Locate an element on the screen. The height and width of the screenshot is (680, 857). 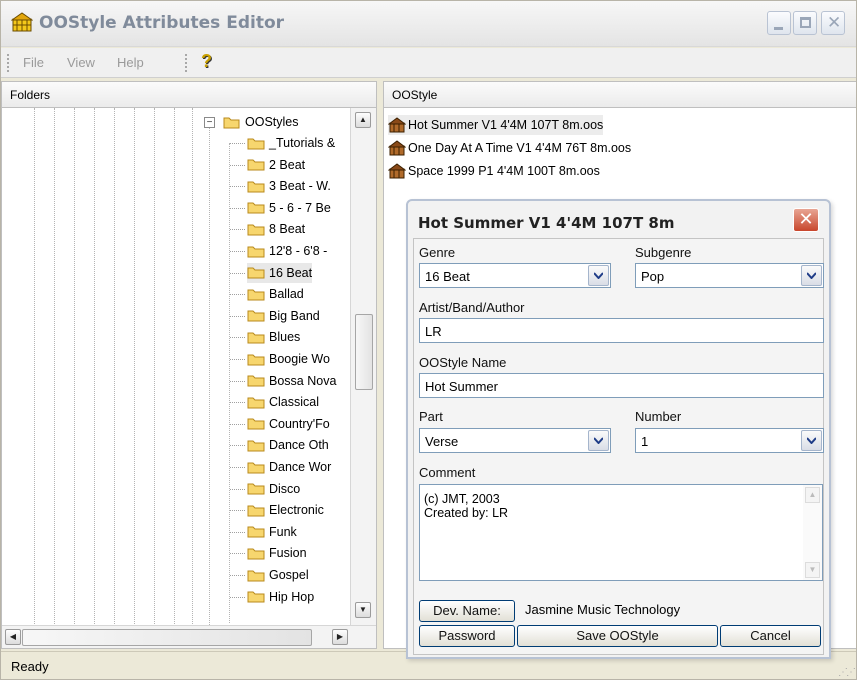
tree-item: Country'Fo is located at coordinates (280, 424).